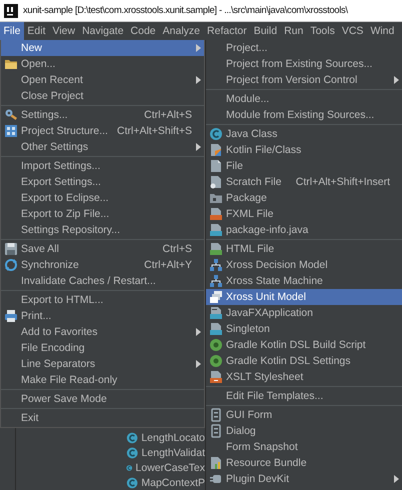 The width and height of the screenshot is (402, 490). What do you see at coordinates (304, 479) in the screenshot?
I see `menu-item: Plugin DevKit` at bounding box center [304, 479].